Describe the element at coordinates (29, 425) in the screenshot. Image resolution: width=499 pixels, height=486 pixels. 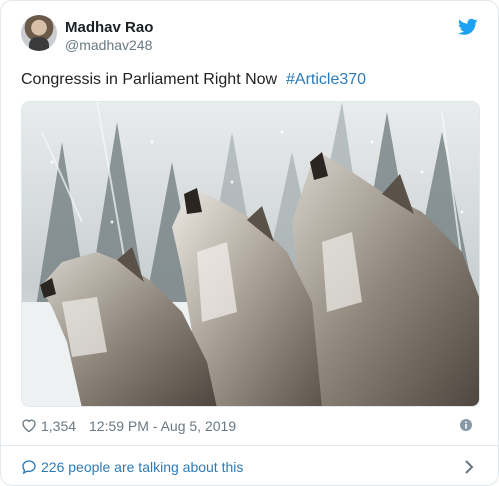
I see `heart-icon` at that location.